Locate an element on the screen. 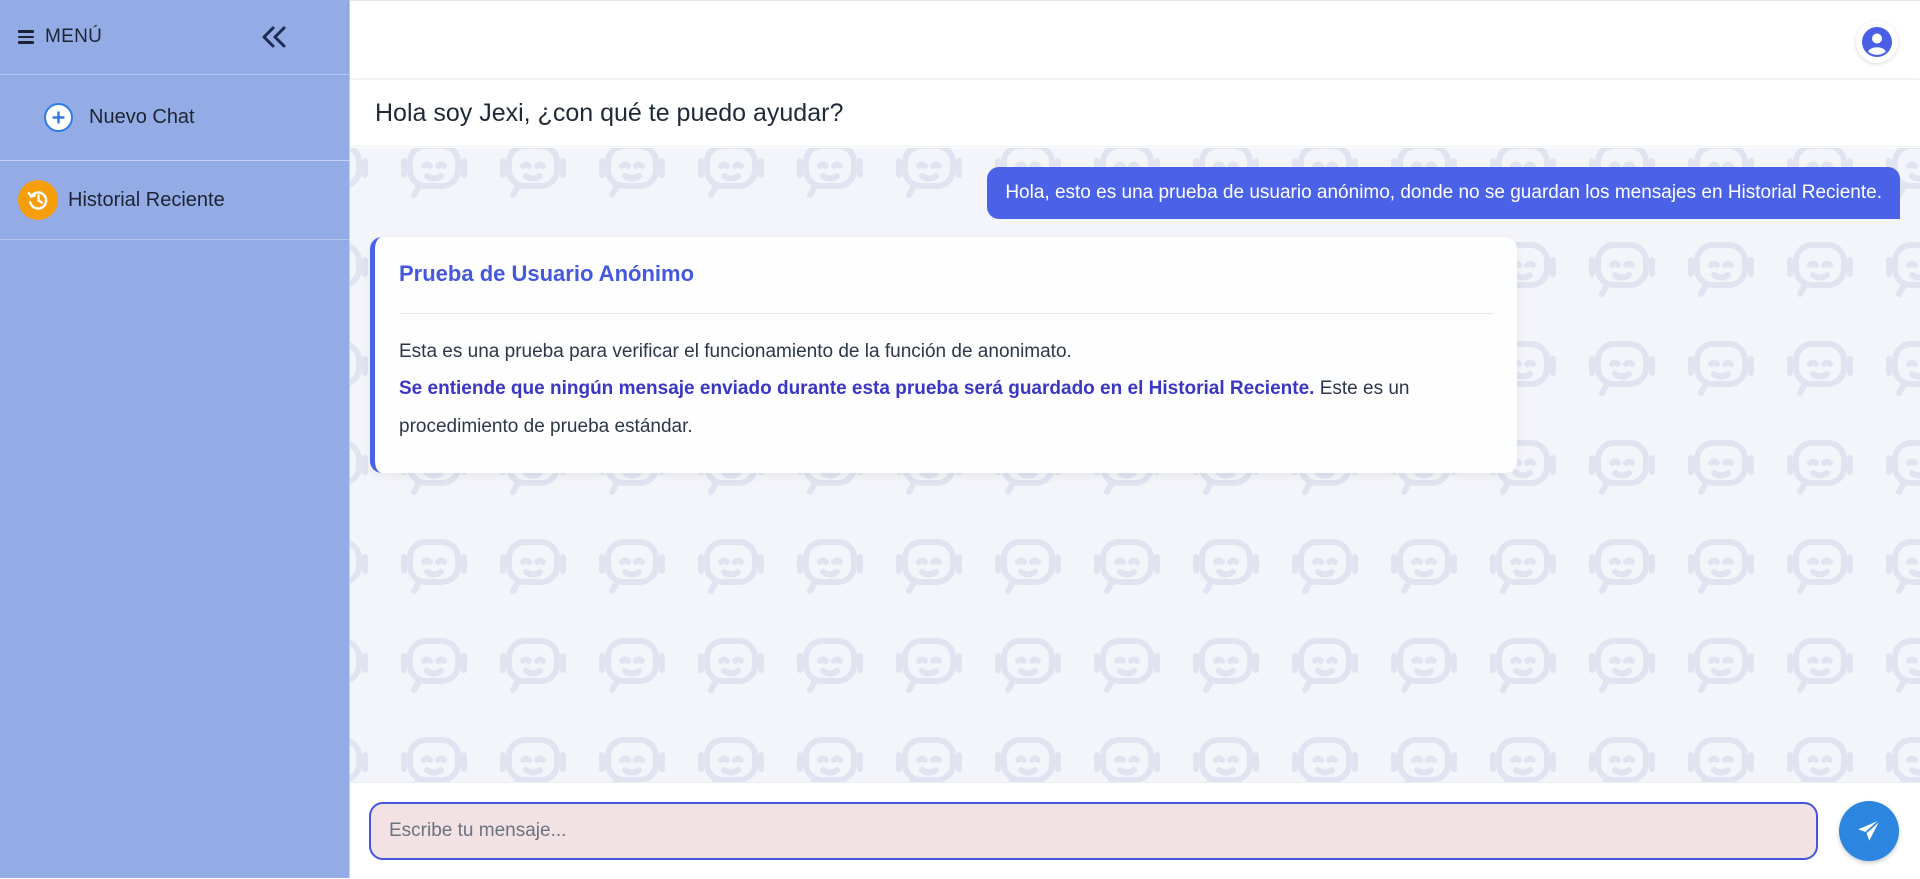 This screenshot has height=879, width=1920. user-avatar-button is located at coordinates (1877, 42).